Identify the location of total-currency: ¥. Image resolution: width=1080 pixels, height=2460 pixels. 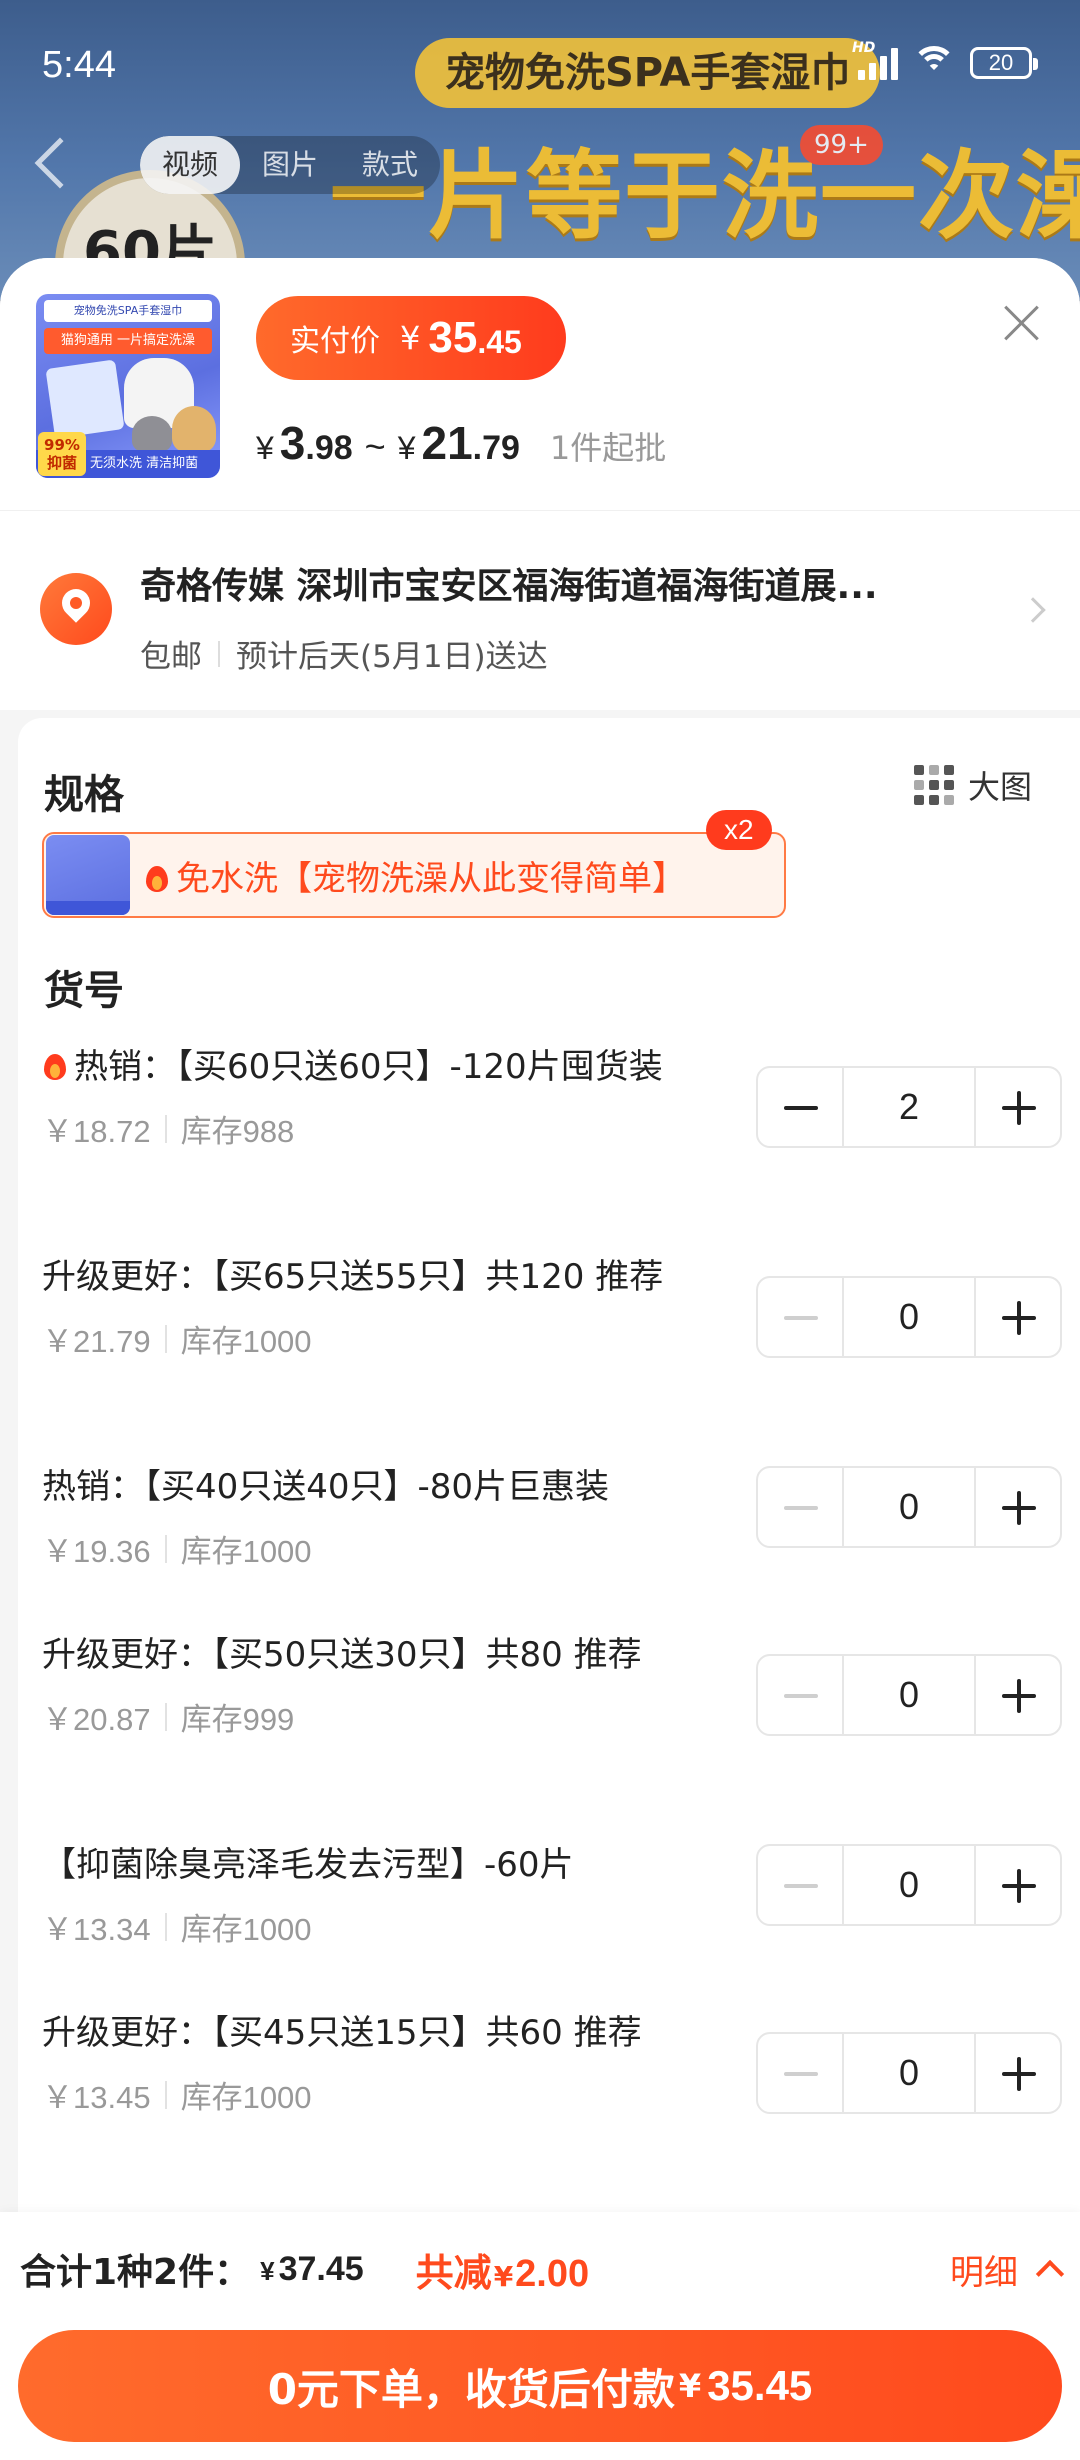
(267, 2270).